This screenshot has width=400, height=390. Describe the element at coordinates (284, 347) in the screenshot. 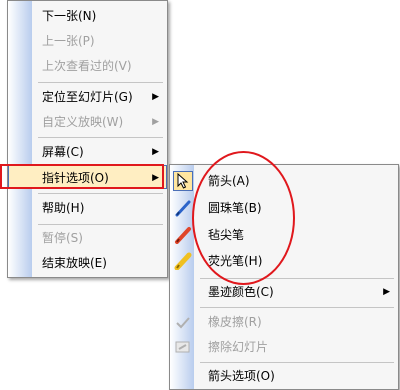

I see `menu-item-erase-slide: 擦除幻灯片` at that location.